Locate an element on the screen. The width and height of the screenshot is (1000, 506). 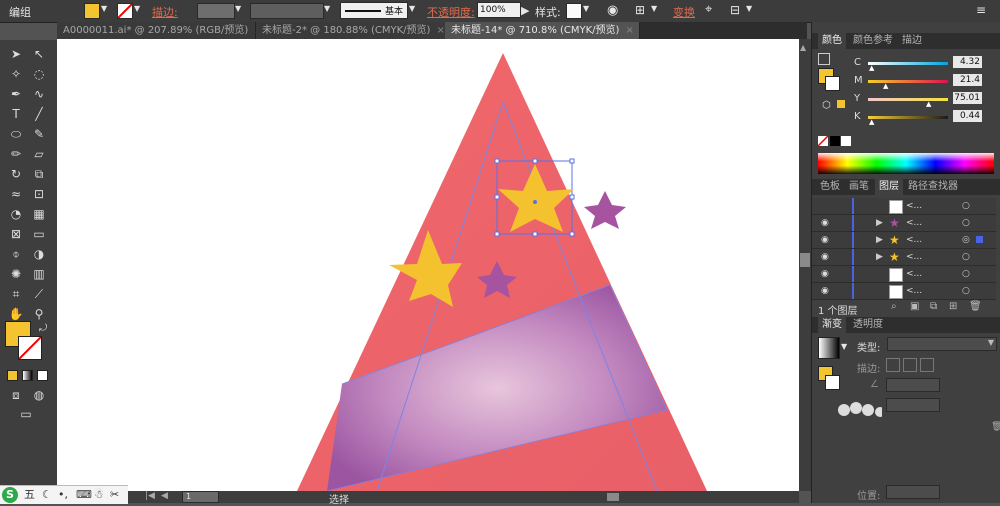
gradient-slider-stops is located at coordinates (853, 410).